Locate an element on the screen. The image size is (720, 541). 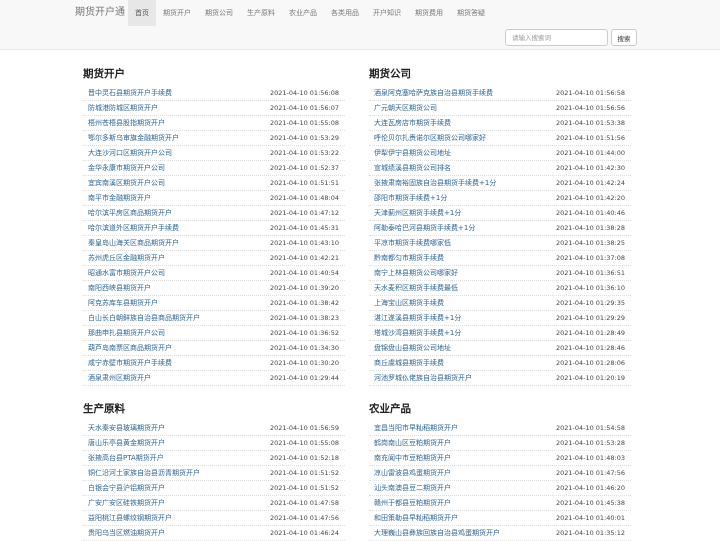
article-date: 2021-04-10 01:28:46 is located at coordinates (590, 348).